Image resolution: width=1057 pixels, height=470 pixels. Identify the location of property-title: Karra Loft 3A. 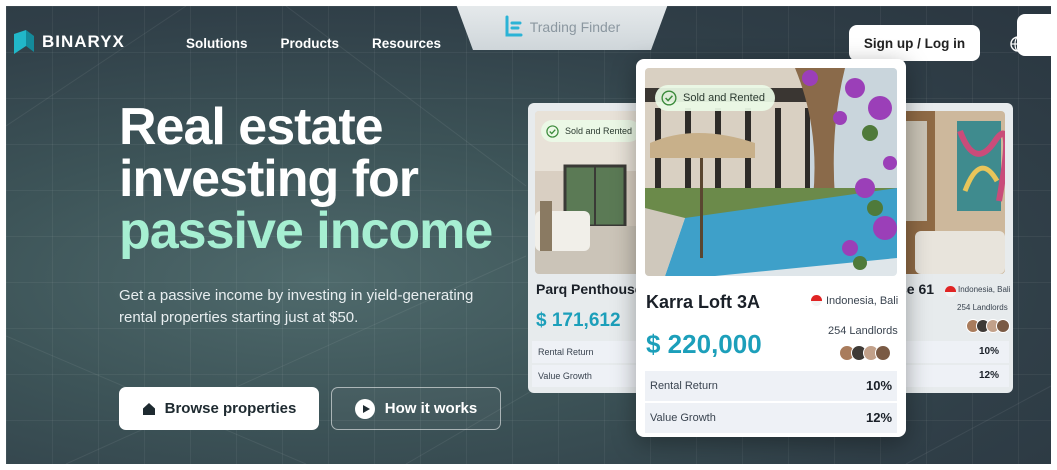
(703, 302).